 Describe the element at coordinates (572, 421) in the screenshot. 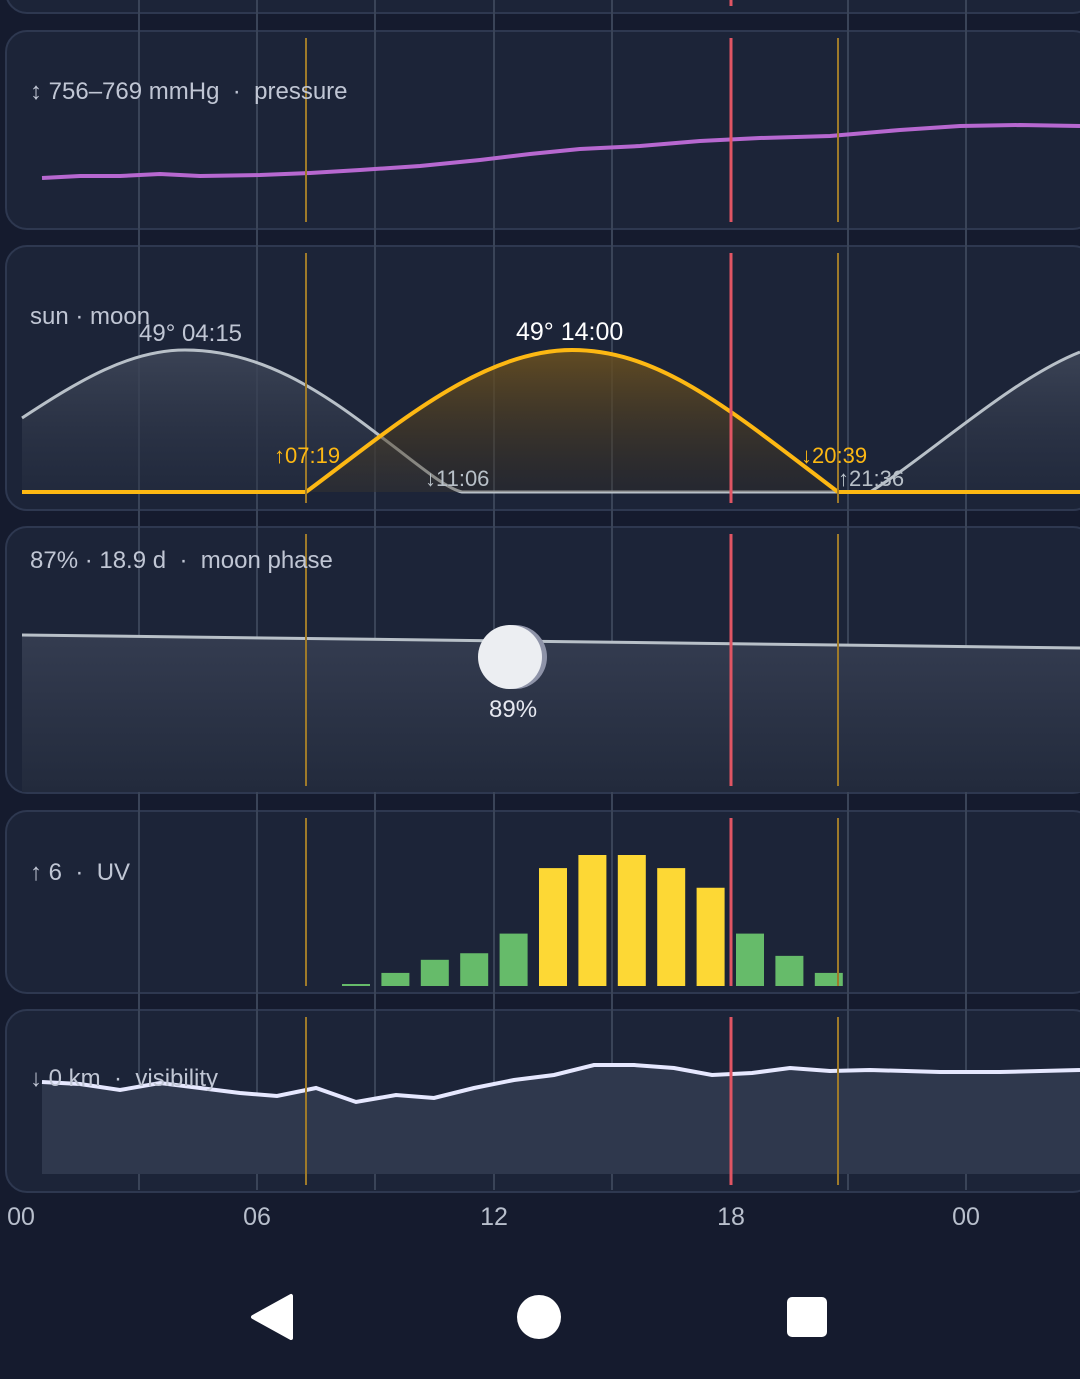

I see `sun-altitude-fill` at that location.